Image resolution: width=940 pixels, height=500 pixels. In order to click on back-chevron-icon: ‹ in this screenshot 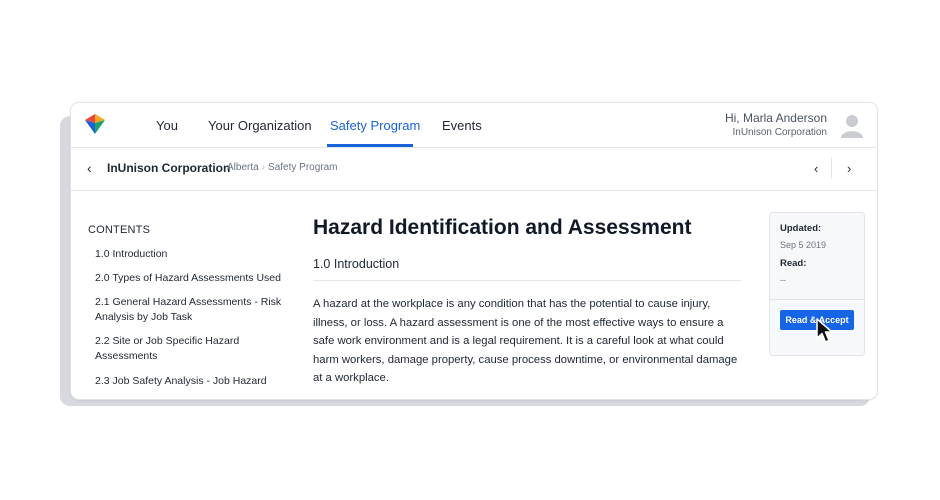, I will do `click(89, 168)`.